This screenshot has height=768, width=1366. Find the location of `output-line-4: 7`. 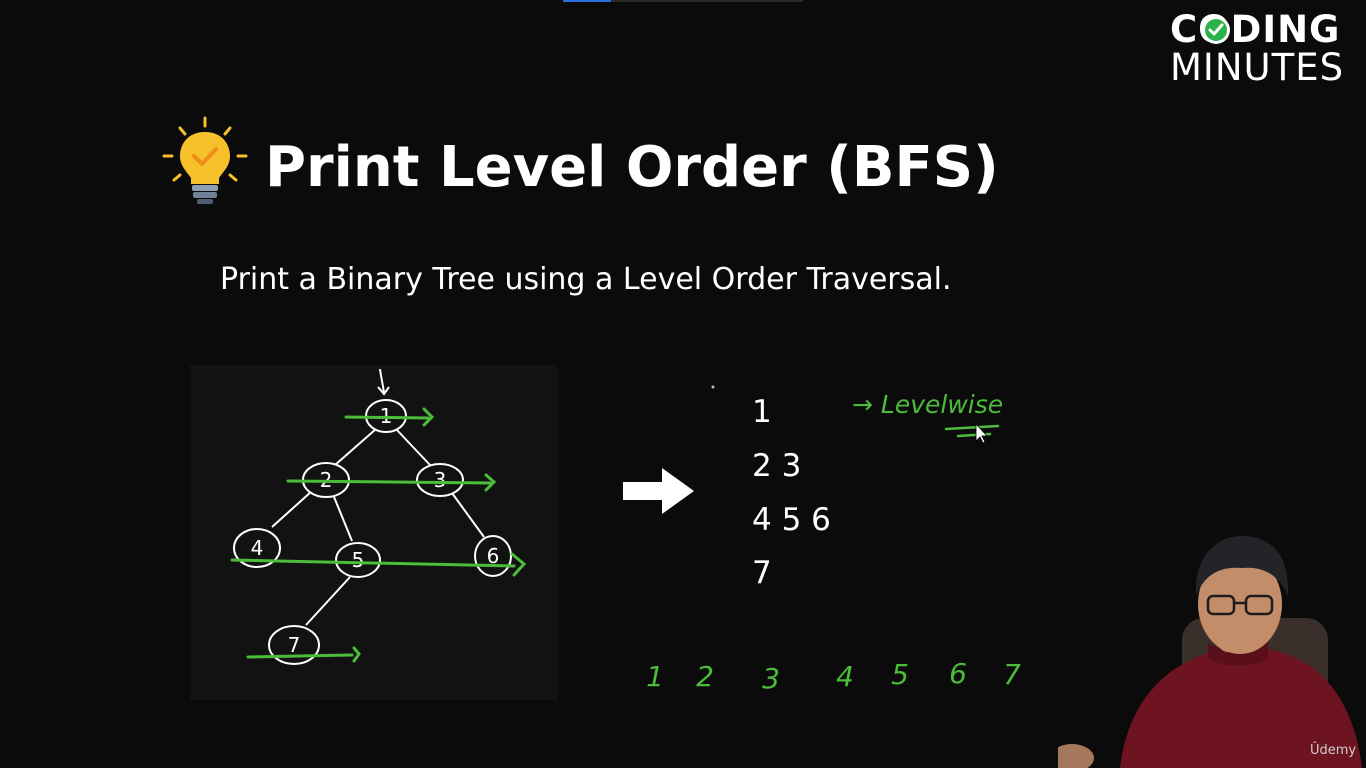

output-line-4: 7 is located at coordinates (762, 573).